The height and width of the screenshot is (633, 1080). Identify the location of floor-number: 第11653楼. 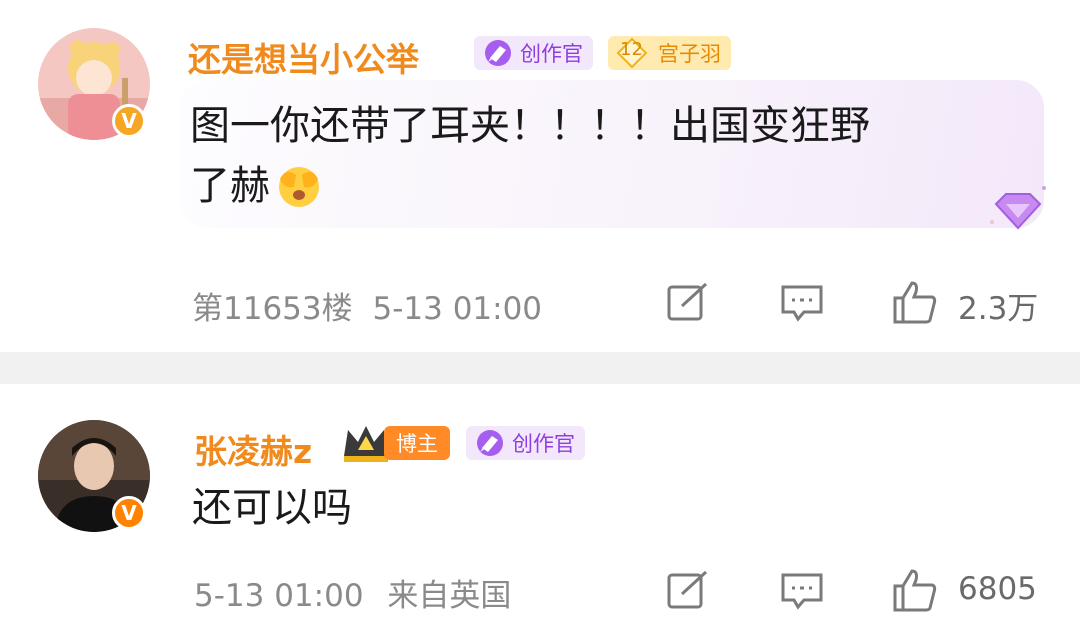
(272, 309).